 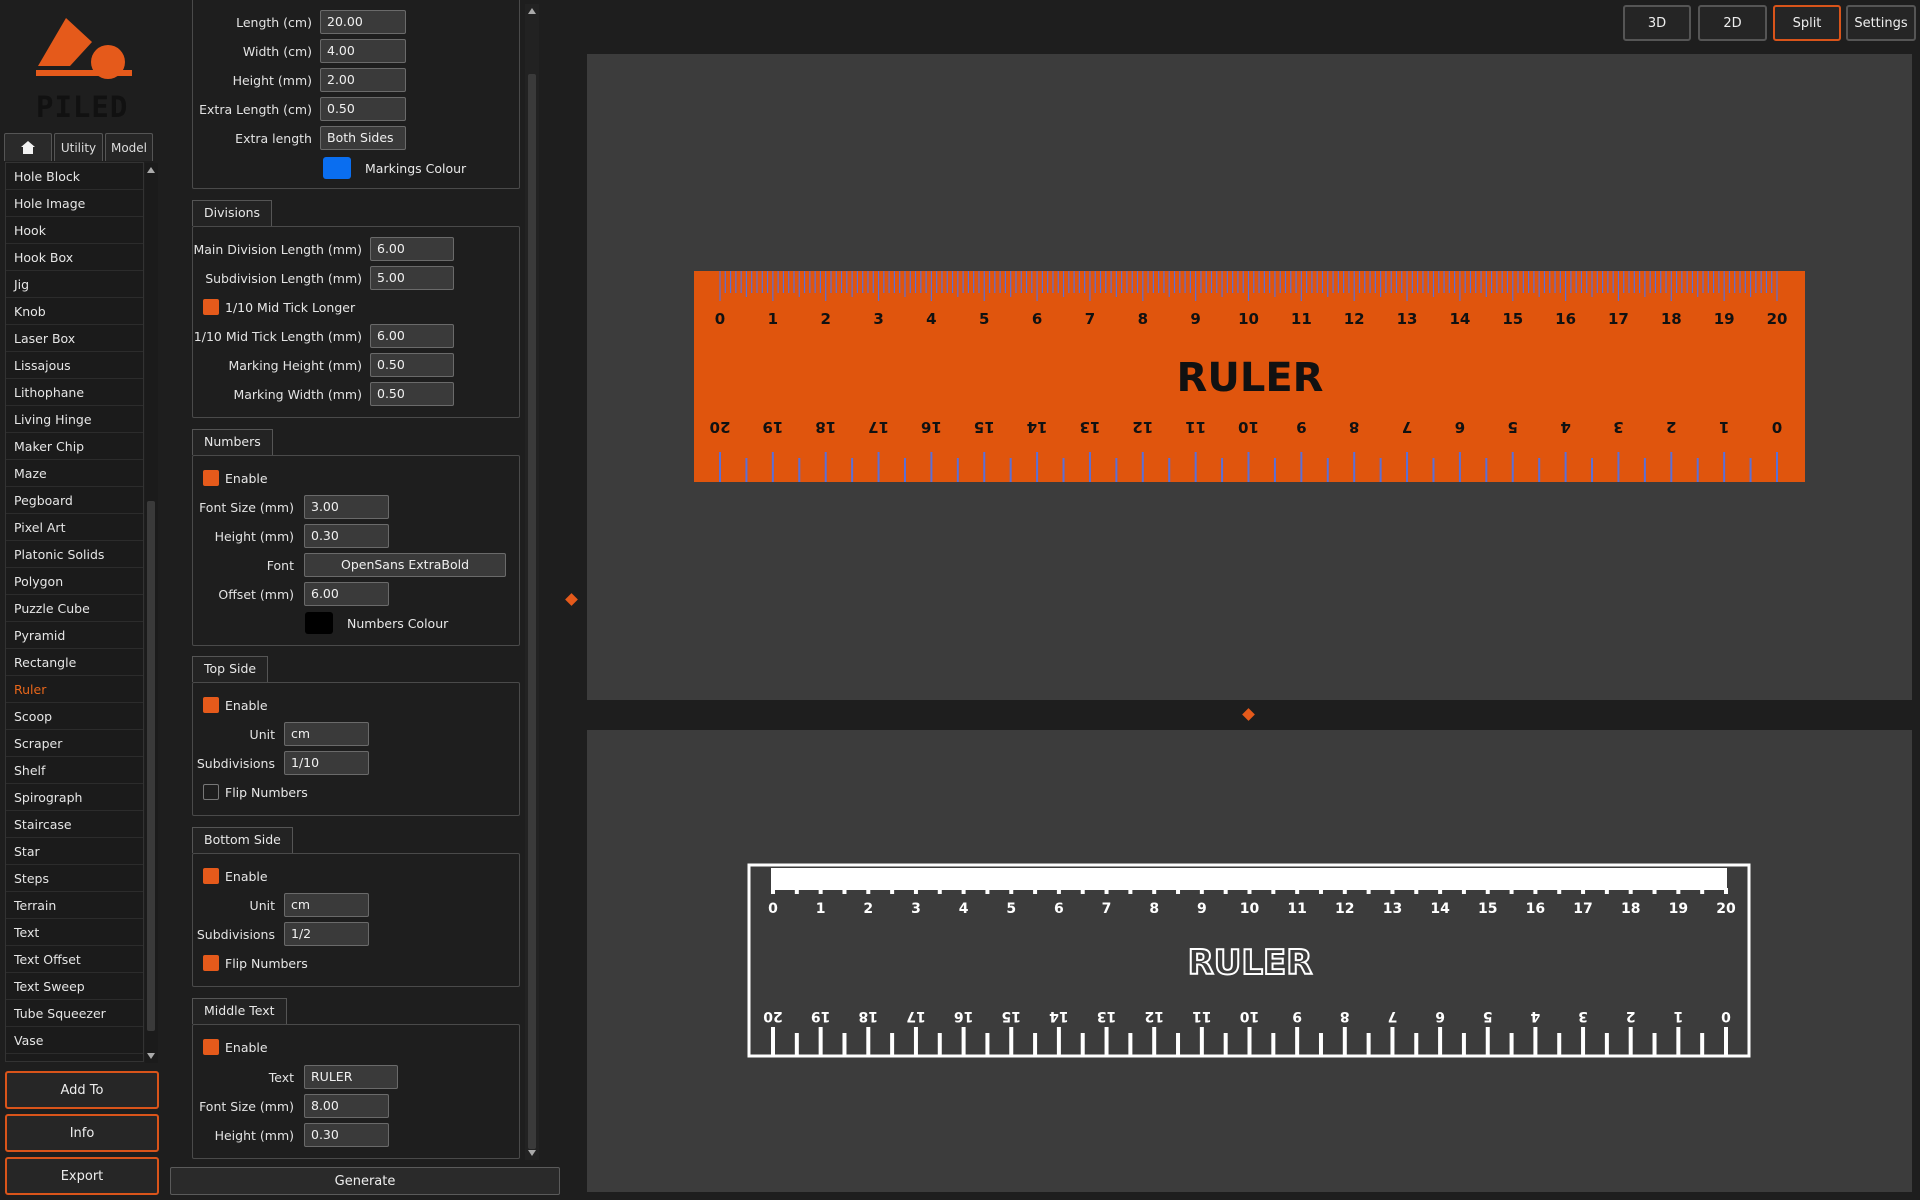 What do you see at coordinates (532, 1153) in the screenshot?
I see `settings-scroll-down-icon` at bounding box center [532, 1153].